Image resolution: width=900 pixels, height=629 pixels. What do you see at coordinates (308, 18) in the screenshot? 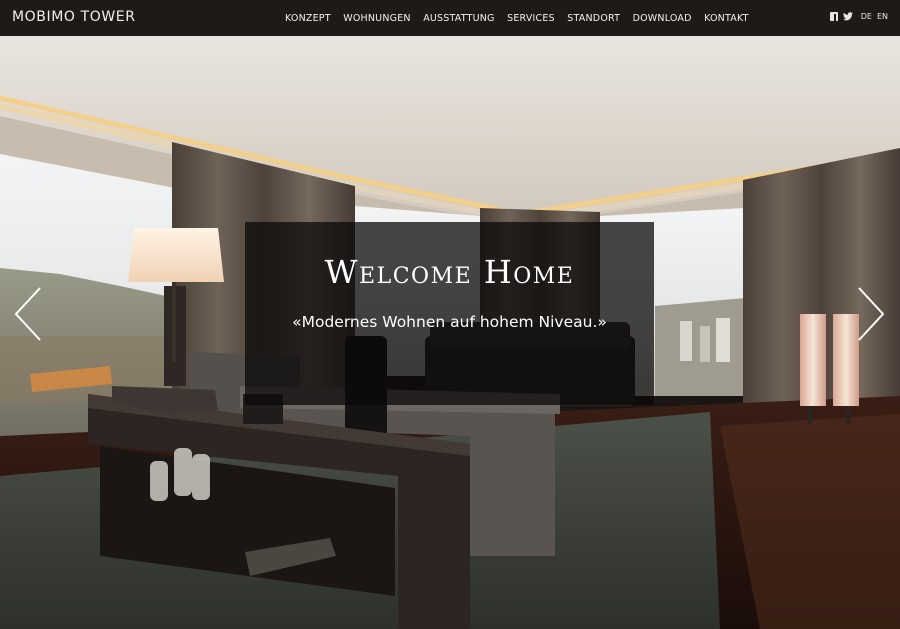
I see `nav-item-konzept: KONZEPT` at bounding box center [308, 18].